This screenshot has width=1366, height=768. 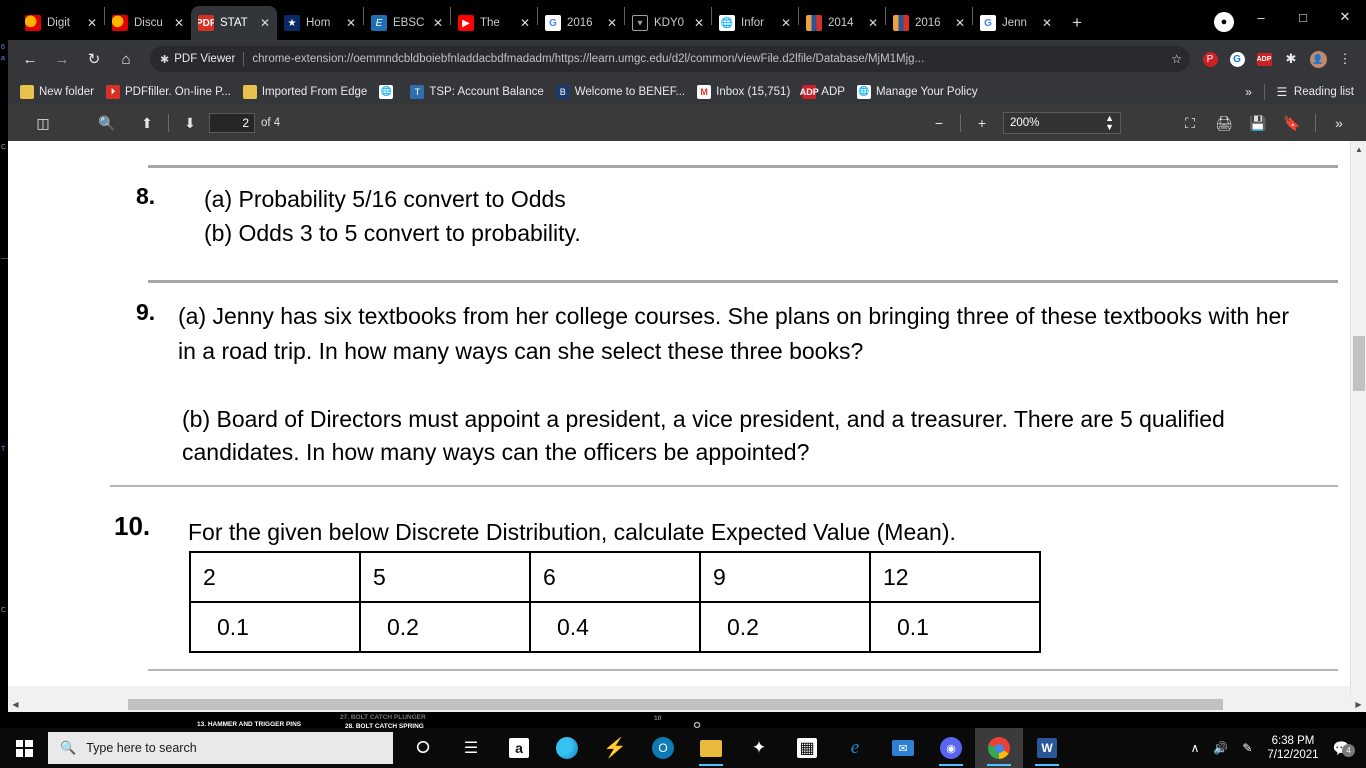 I want to click on page-number-input: 2, so click(x=232, y=123).